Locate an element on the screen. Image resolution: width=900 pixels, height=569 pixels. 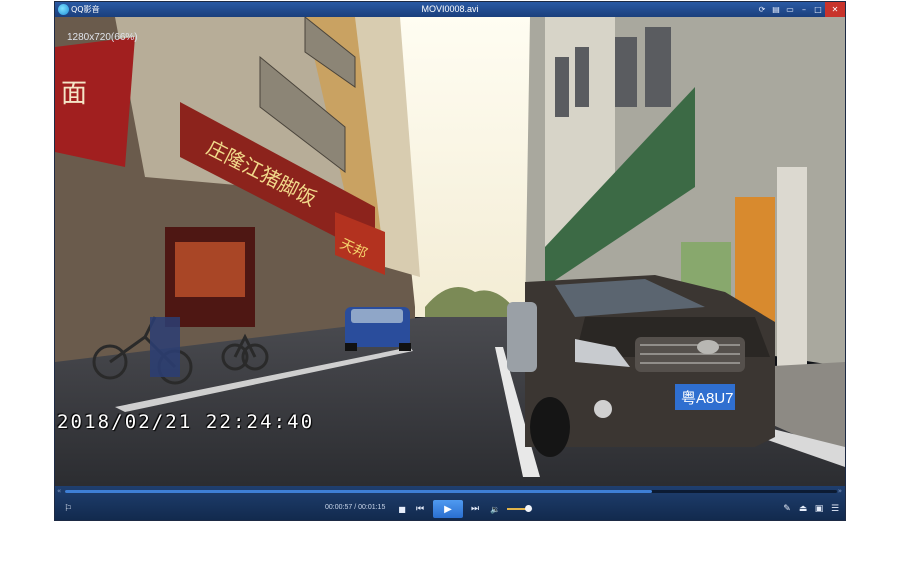
window-controls: ⟳ ▤ ▭ – □ ✕ is located at coordinates (800, 9).